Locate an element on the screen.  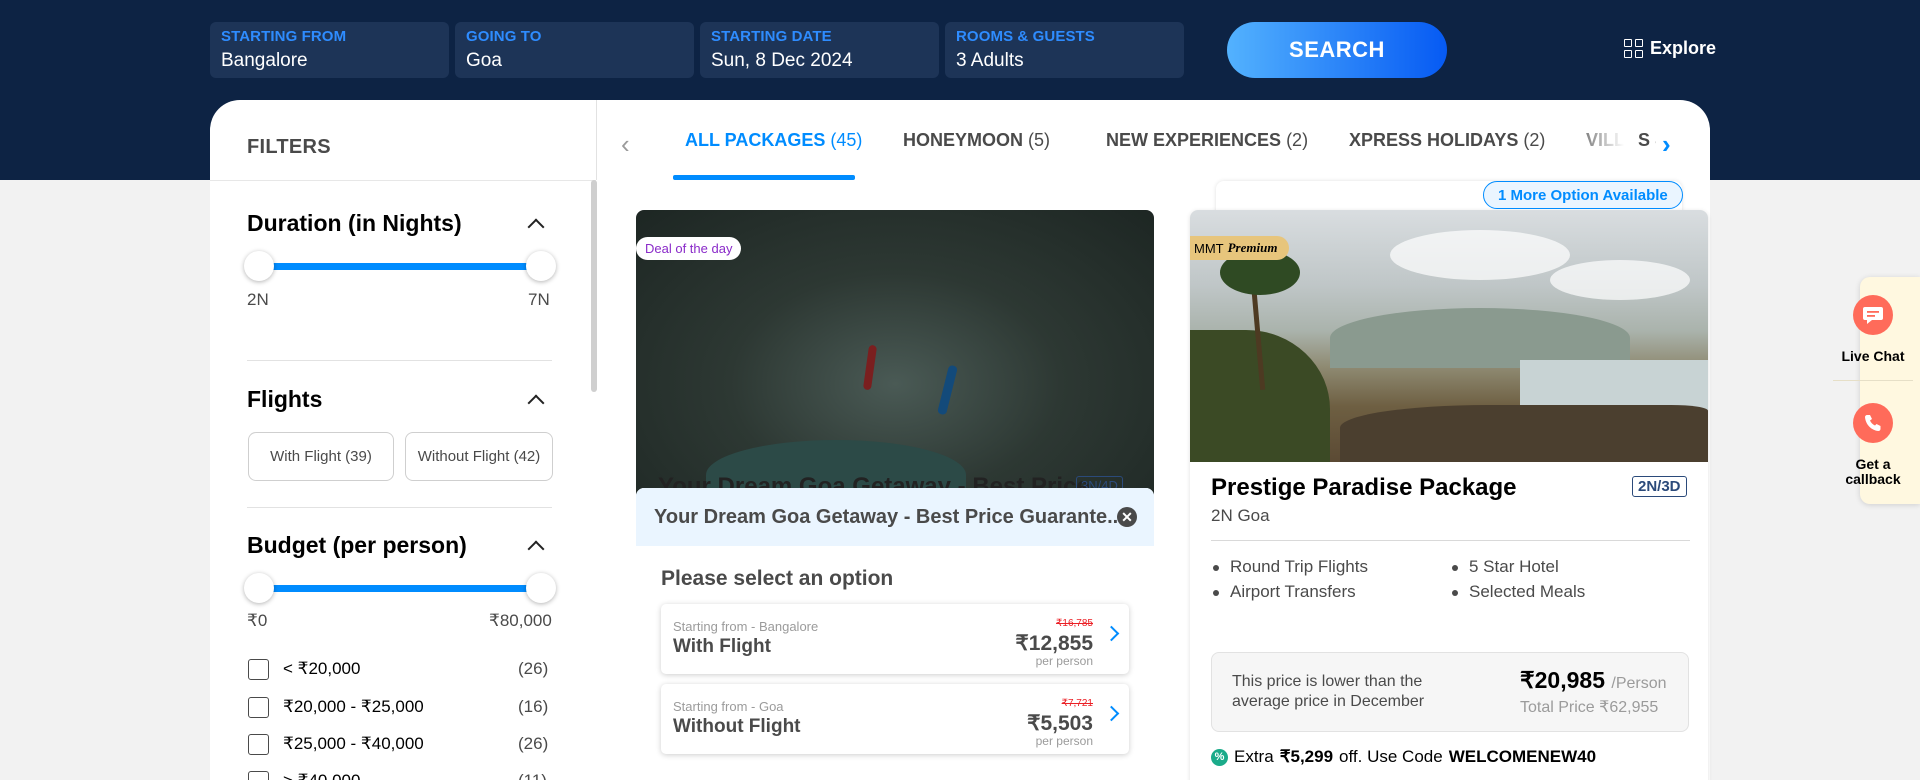
tab-label: NEW EXPERIENCES is located at coordinates (1194, 140).